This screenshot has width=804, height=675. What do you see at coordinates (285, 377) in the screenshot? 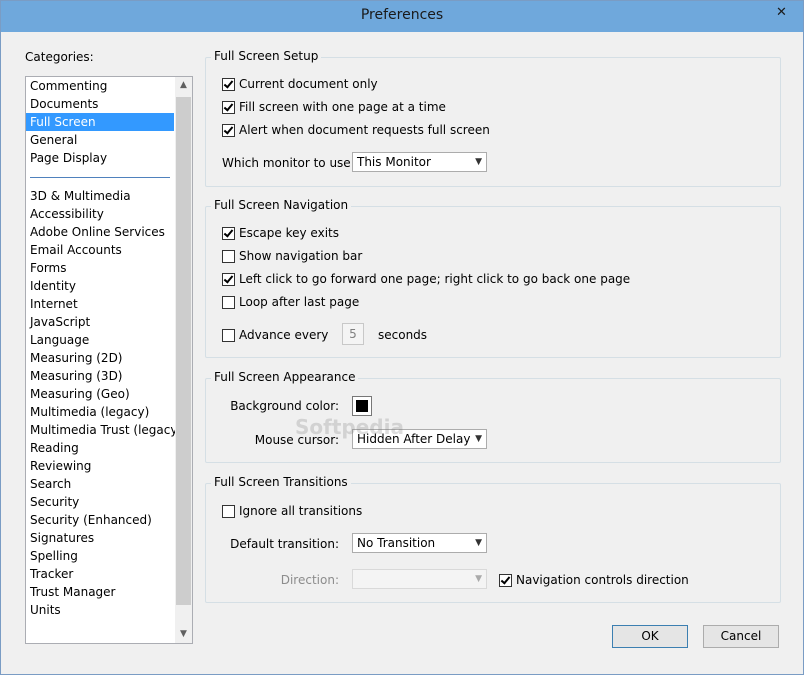
I see `appearance-group-title: Full Screen Appearance` at bounding box center [285, 377].